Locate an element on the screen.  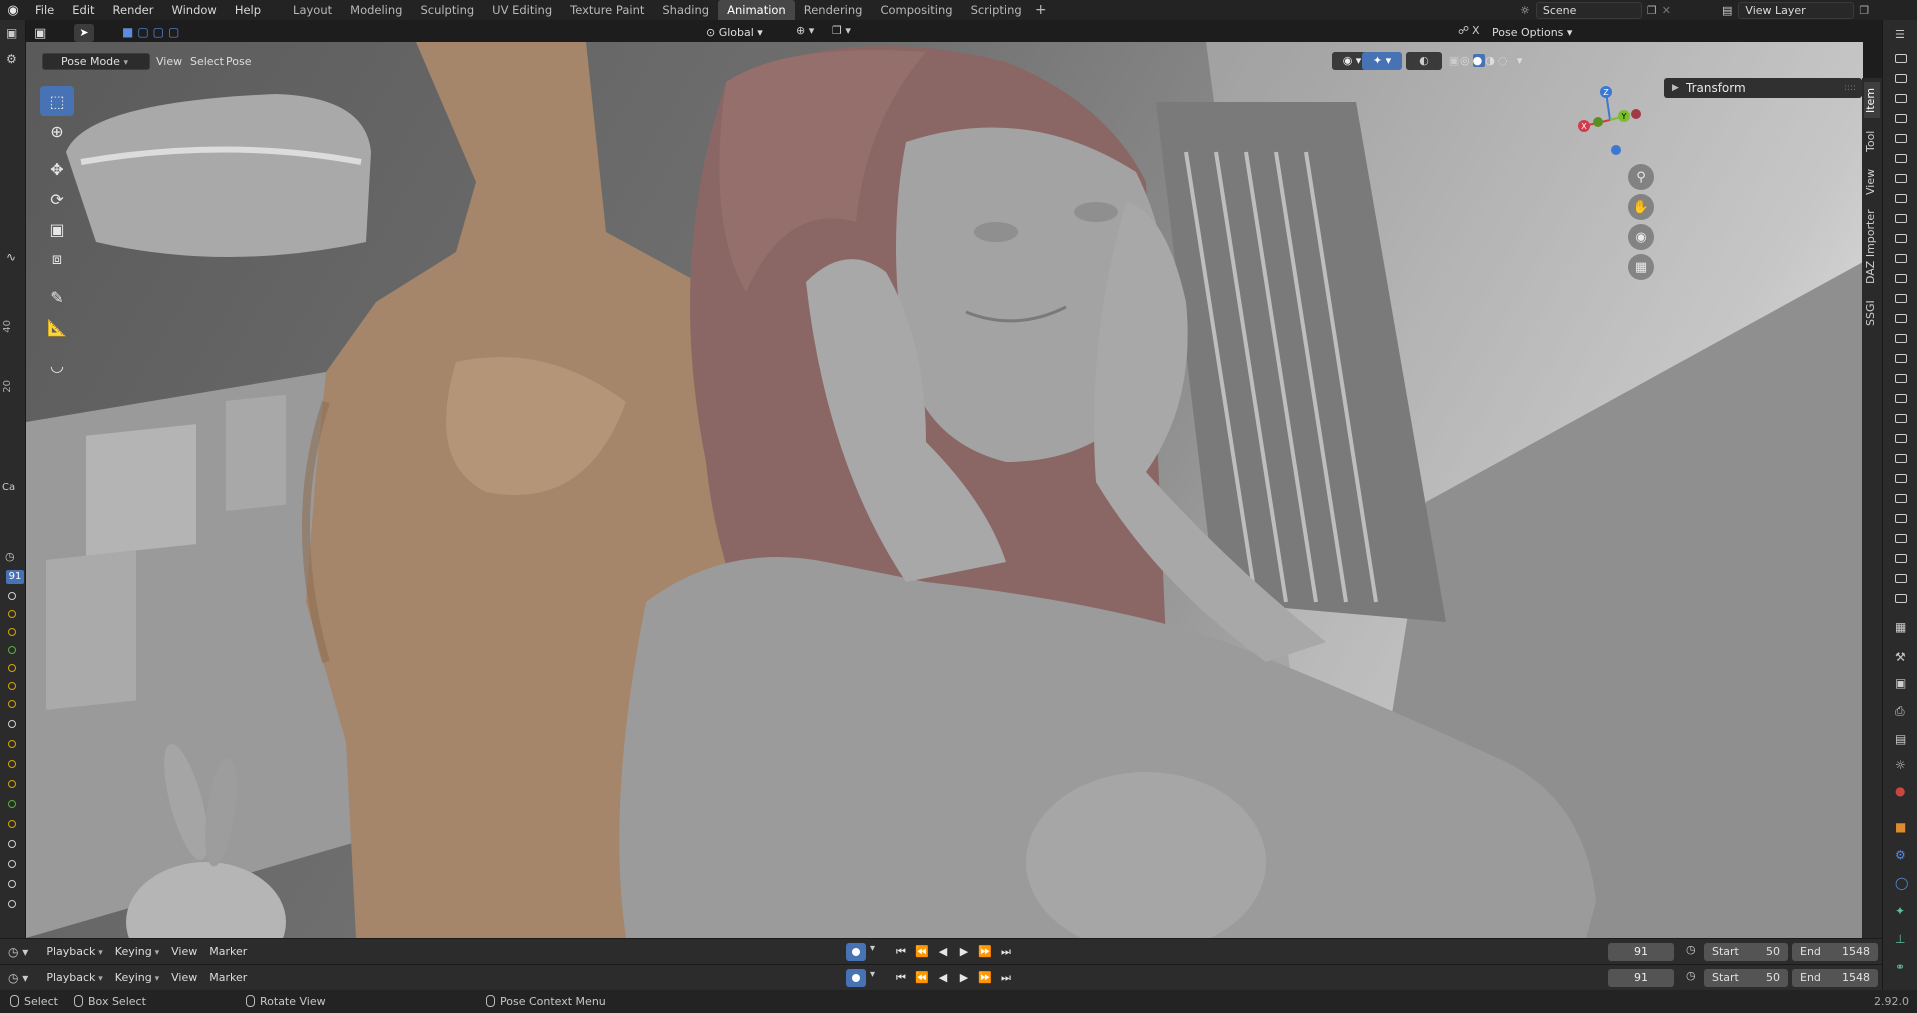
editor-type-icon: ▣ is located at coordinates (40, 33).